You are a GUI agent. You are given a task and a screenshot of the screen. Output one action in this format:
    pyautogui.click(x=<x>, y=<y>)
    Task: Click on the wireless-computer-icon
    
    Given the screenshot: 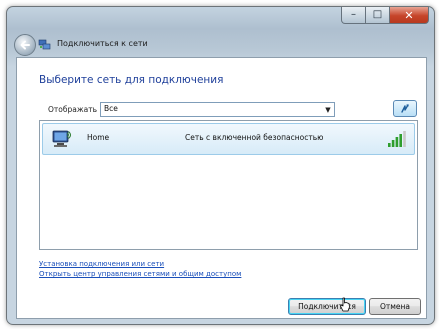 What is the action you would take?
    pyautogui.click(x=61, y=138)
    